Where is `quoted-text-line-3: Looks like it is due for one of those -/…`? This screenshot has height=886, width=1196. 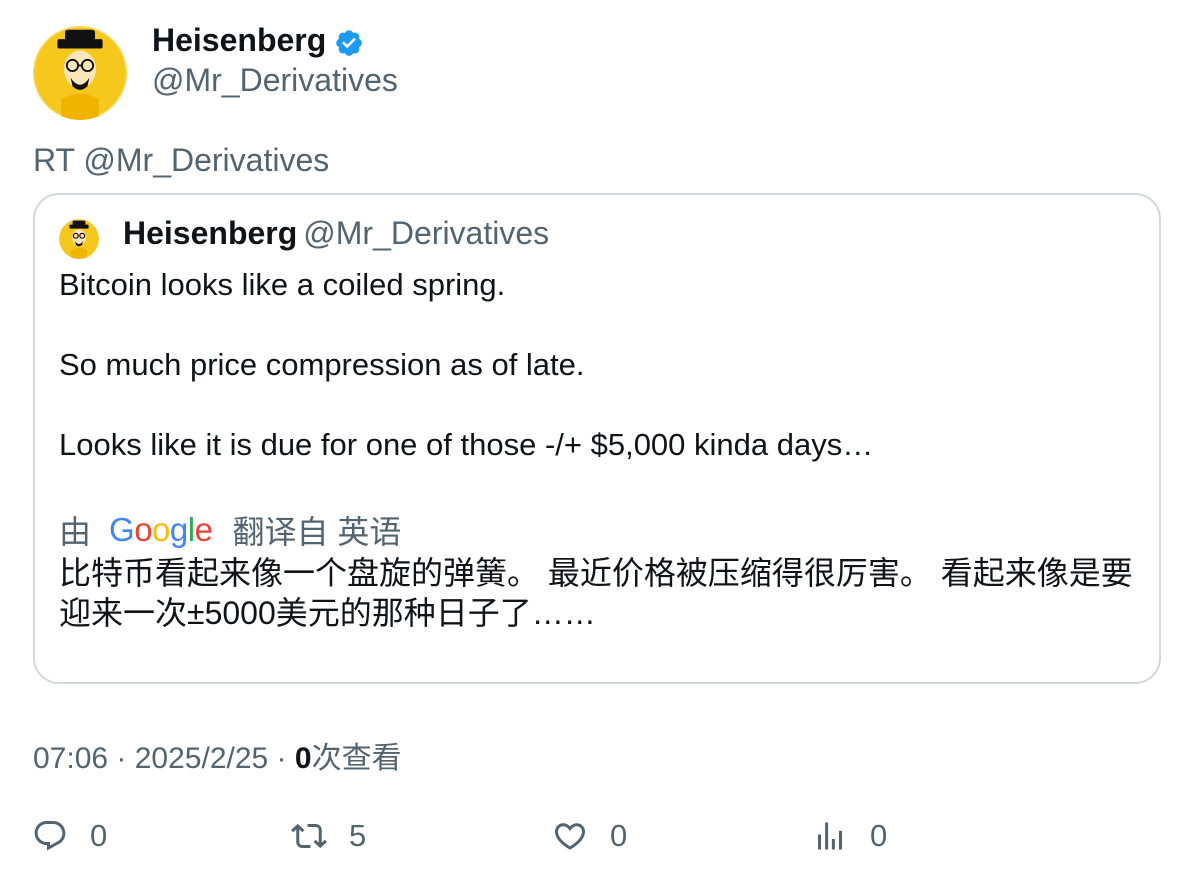
quoted-text-line-3: Looks like it is due for one of those -/… is located at coordinates (466, 444).